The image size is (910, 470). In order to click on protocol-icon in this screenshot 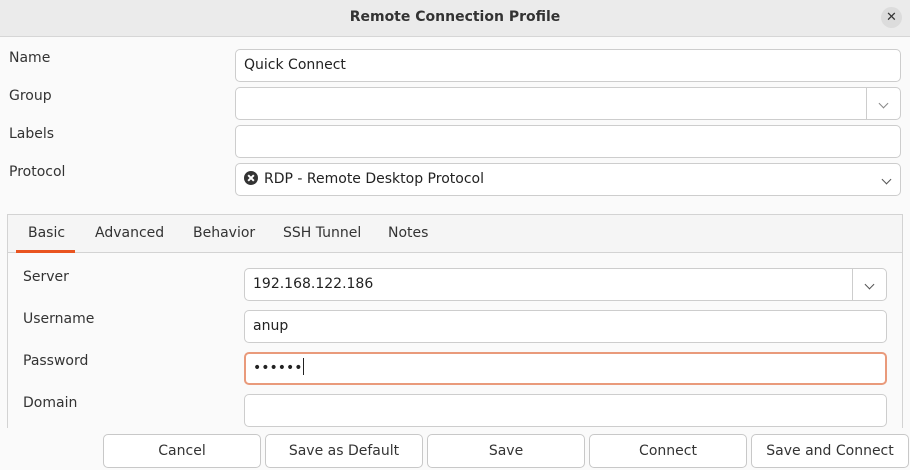, I will do `click(251, 178)`.